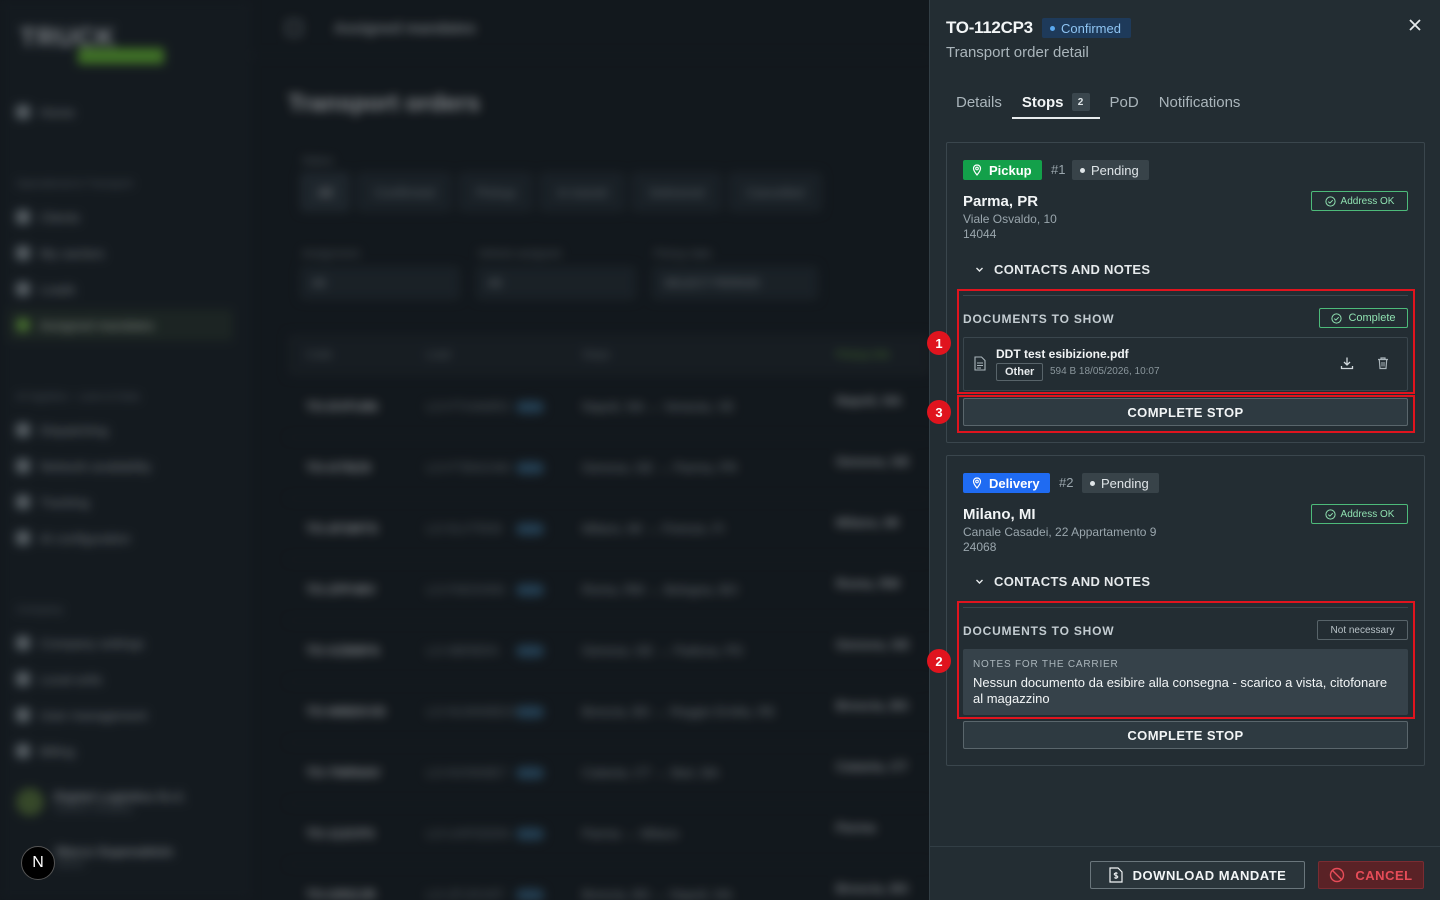 This screenshot has height=900, width=1440. Describe the element at coordinates (1337, 875) in the screenshot. I see `ban-icon` at that location.